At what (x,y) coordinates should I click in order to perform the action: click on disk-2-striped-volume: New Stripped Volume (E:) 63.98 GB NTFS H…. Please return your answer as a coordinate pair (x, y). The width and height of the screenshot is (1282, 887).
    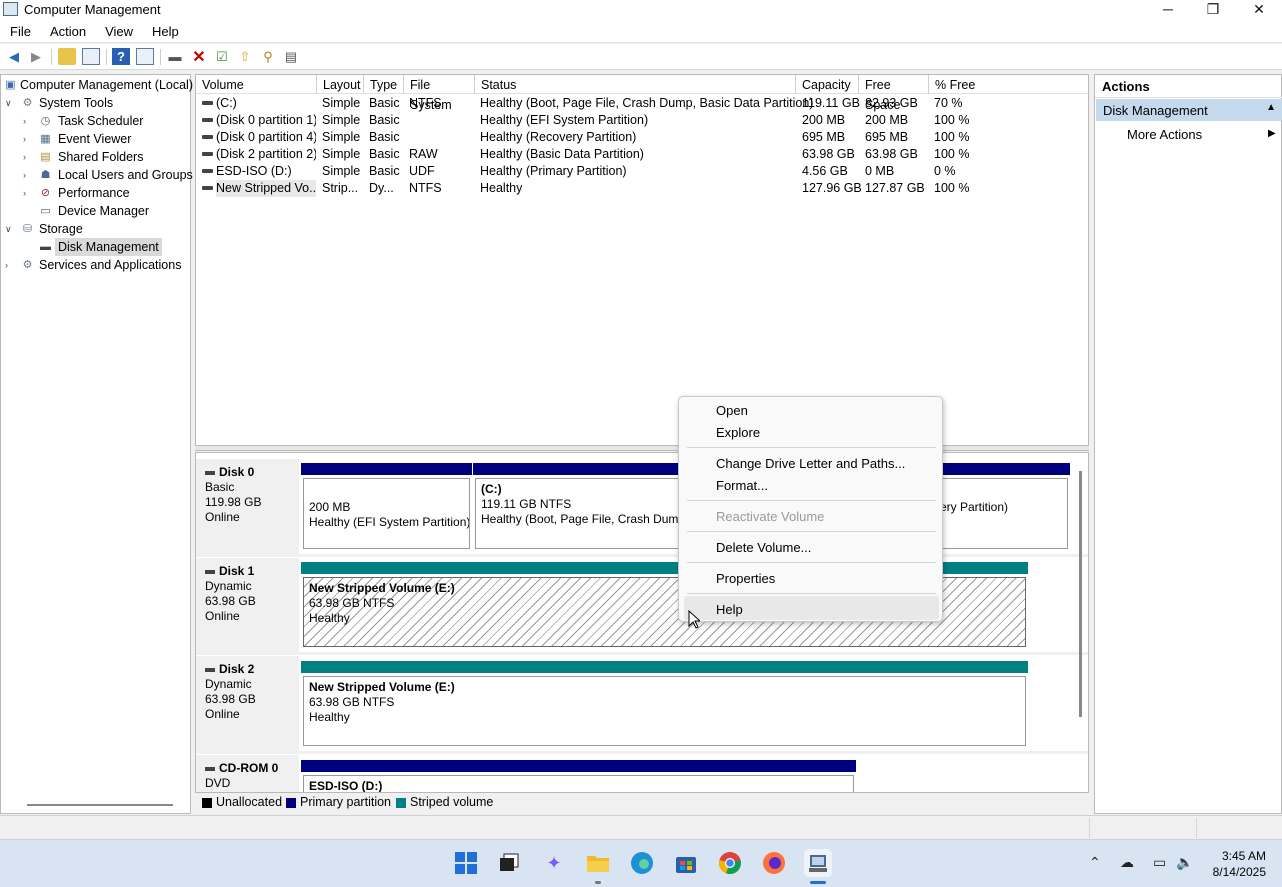
    Looking at the image, I should click on (664, 704).